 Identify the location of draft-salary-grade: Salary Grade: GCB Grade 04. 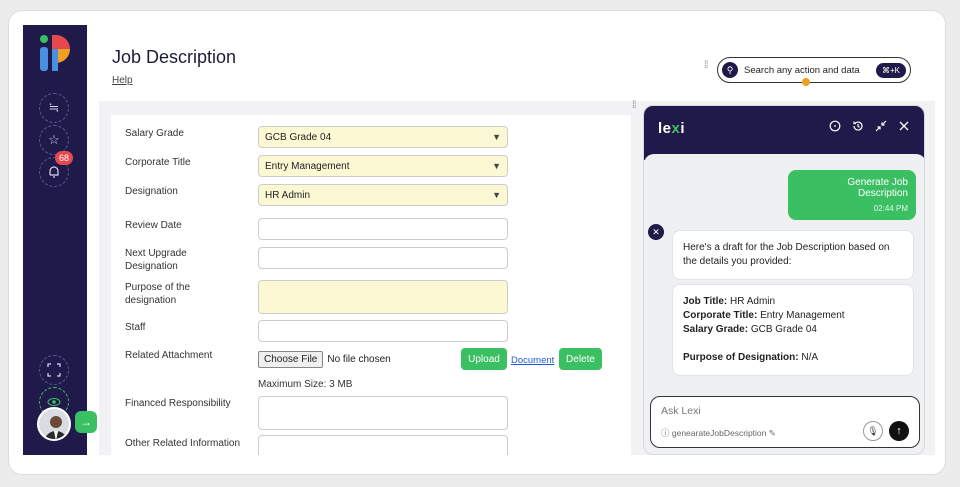
(793, 330).